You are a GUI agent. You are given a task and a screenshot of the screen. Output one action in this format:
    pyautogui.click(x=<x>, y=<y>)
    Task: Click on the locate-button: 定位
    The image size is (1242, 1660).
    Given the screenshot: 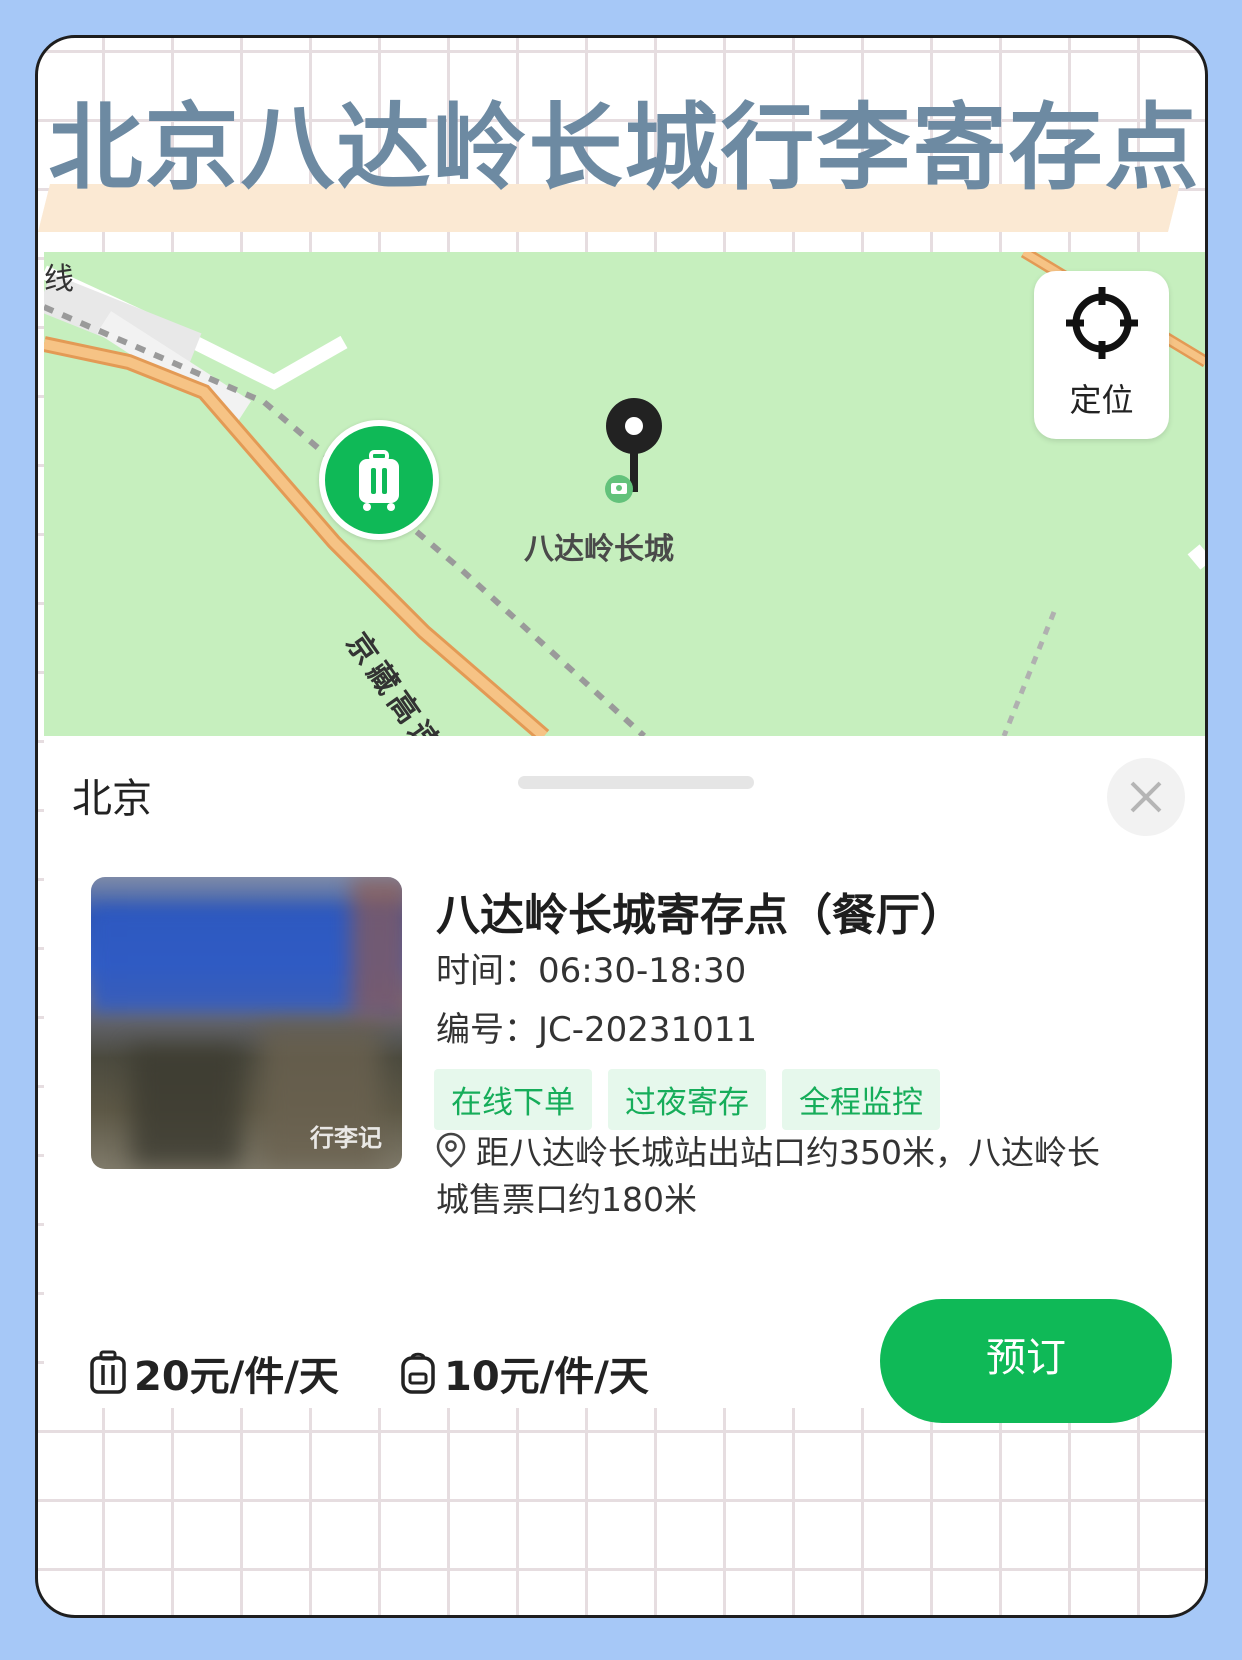 What is the action you would take?
    pyautogui.click(x=1101, y=355)
    